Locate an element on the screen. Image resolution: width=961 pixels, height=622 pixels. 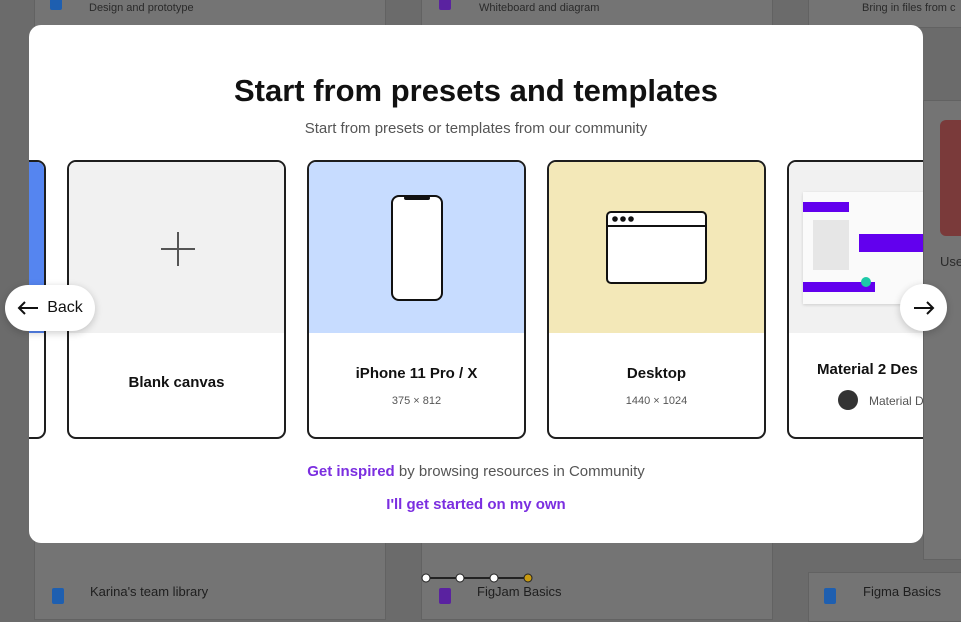
bg-card-subtitle: Whiteboard and diagram is located at coordinates (539, 8).